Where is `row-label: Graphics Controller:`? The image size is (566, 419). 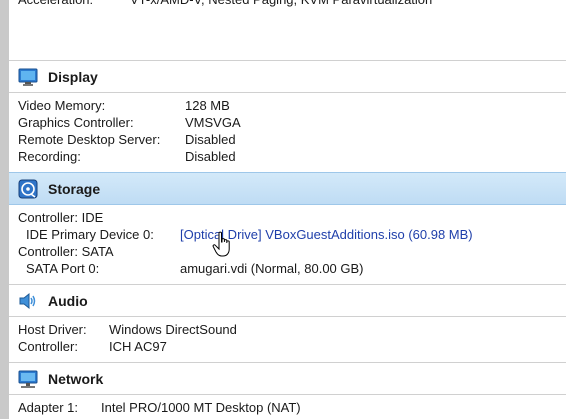
row-label: Graphics Controller: is located at coordinates (76, 122).